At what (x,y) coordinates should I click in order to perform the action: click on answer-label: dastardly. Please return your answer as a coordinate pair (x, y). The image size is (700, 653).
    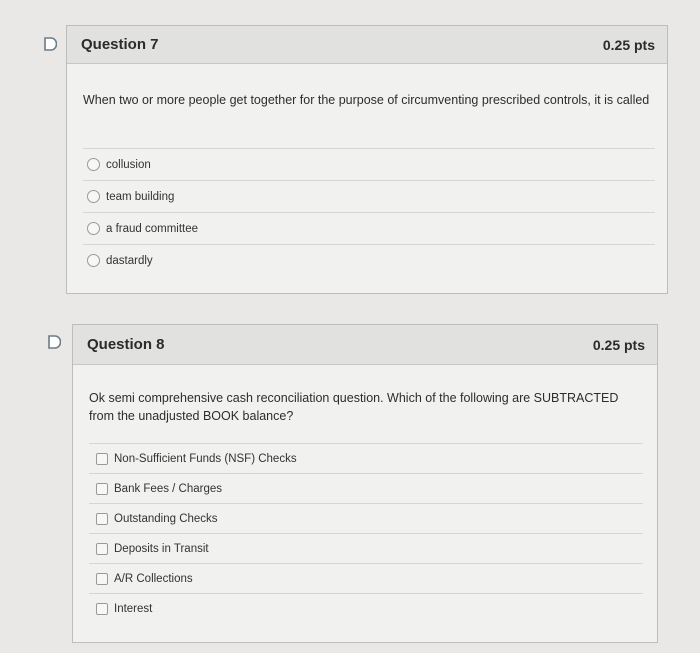
    Looking at the image, I should click on (129, 260).